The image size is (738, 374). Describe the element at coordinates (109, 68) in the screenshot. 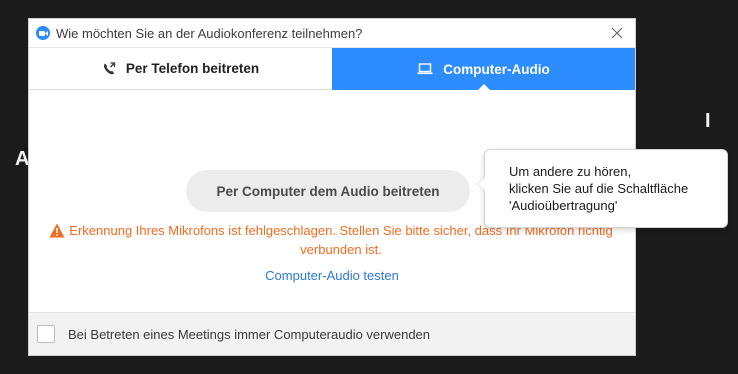

I see `phone-icon` at that location.